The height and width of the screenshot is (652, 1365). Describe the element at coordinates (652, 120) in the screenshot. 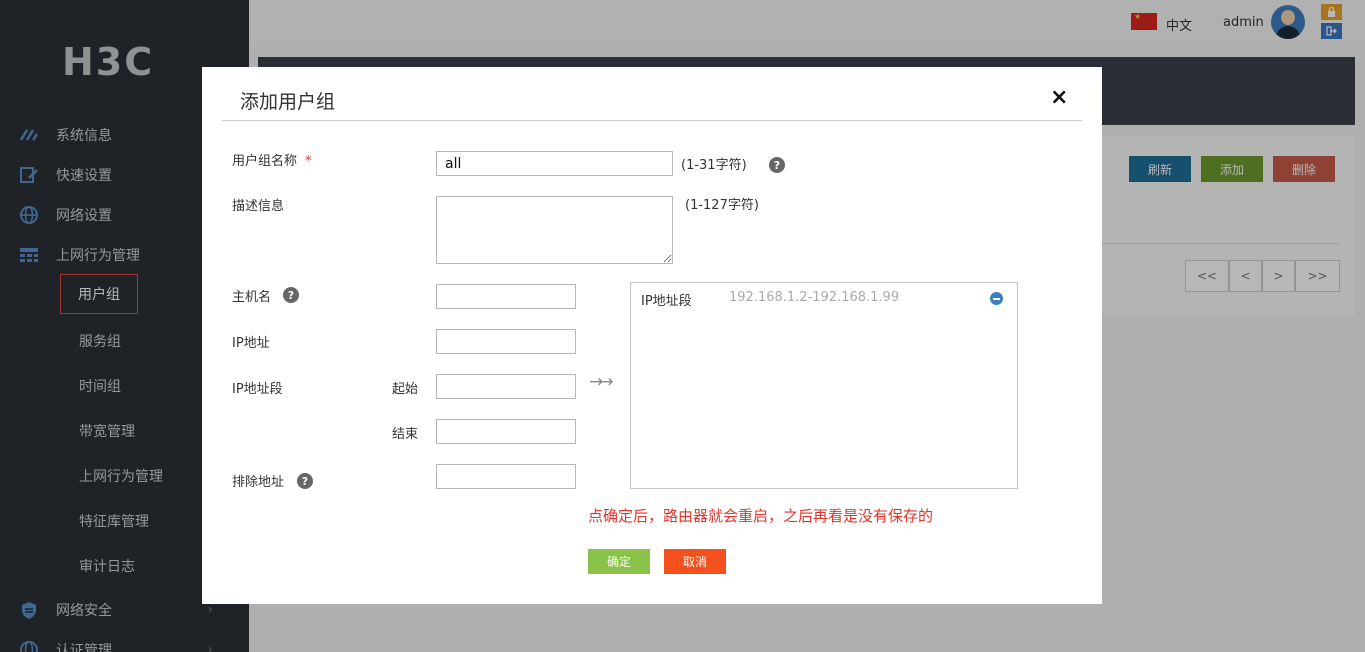

I see `title-divider` at that location.